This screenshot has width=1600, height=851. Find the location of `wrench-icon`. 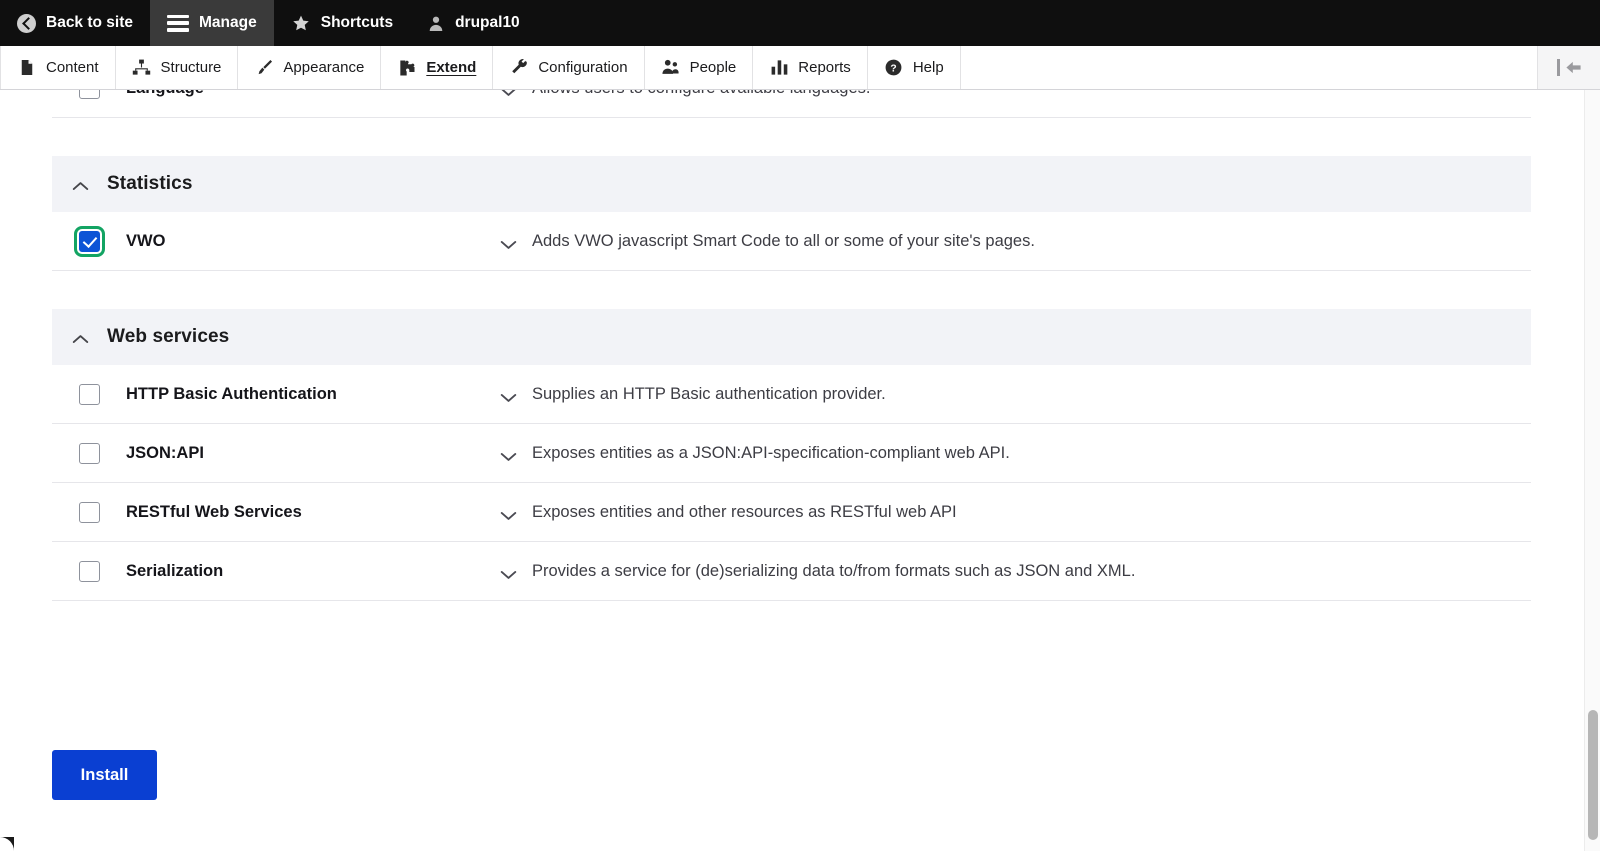

wrench-icon is located at coordinates (519, 68).